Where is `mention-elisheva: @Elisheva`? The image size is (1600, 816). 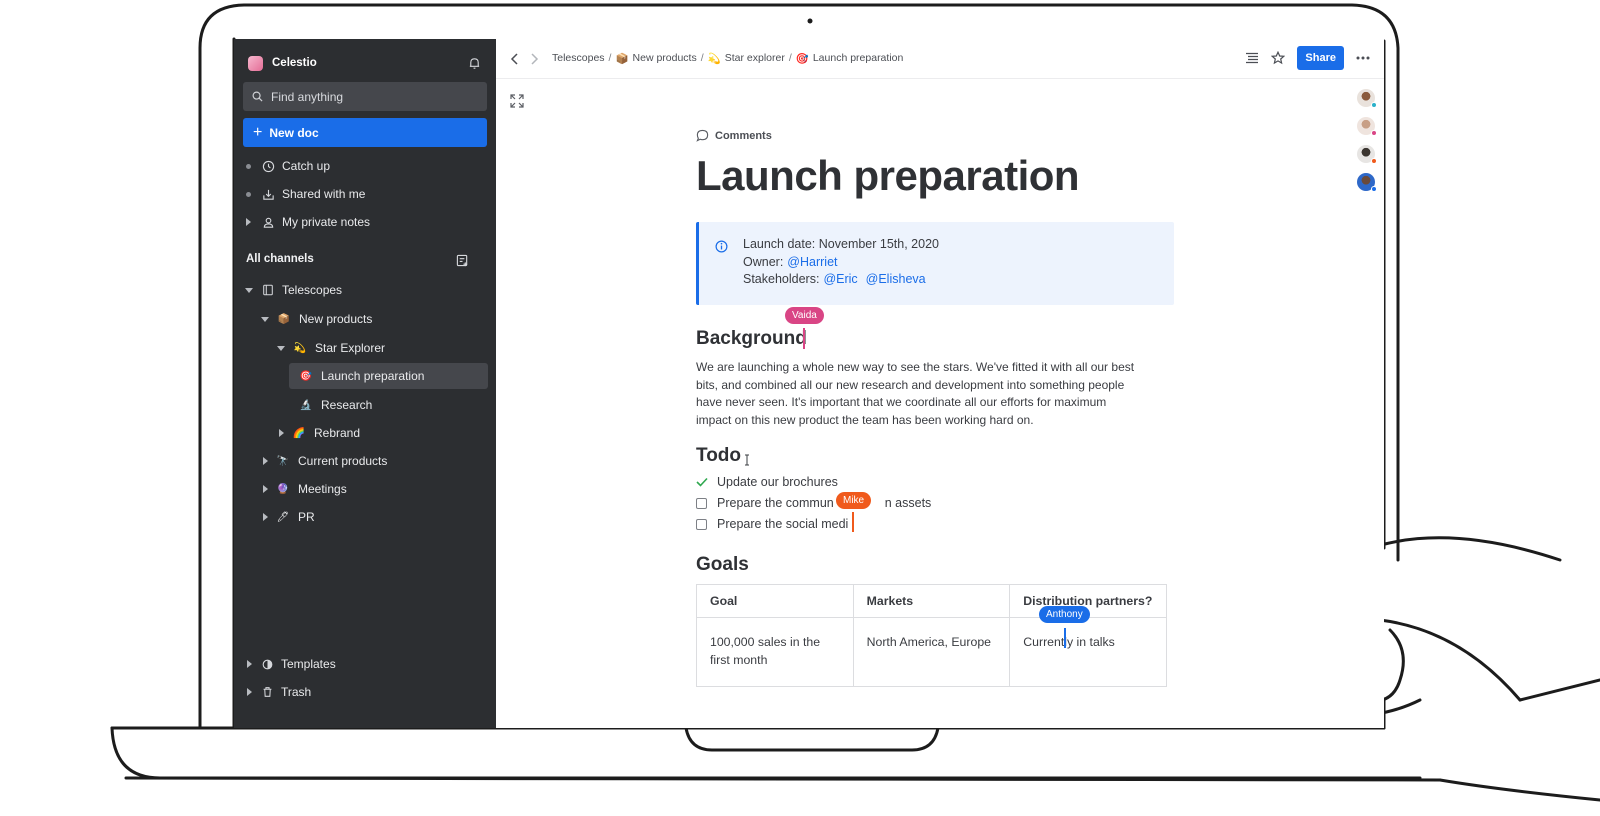
mention-elisheva: @Elisheva is located at coordinates (896, 279).